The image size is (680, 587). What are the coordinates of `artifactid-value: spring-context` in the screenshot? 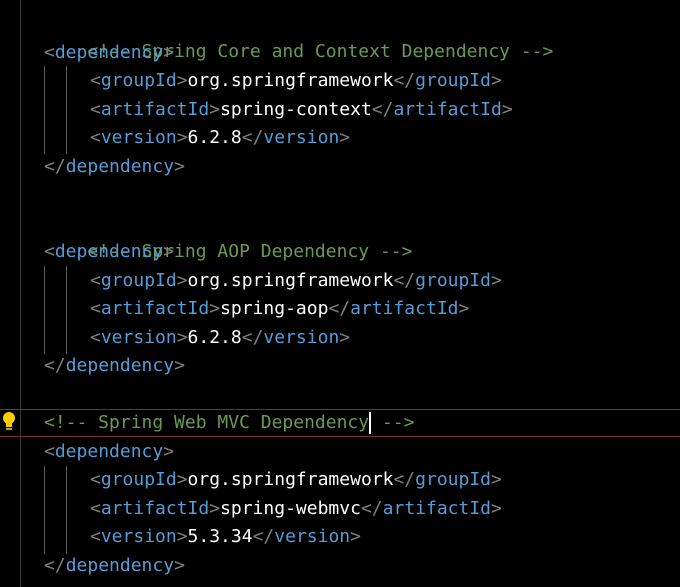 It's located at (296, 109).